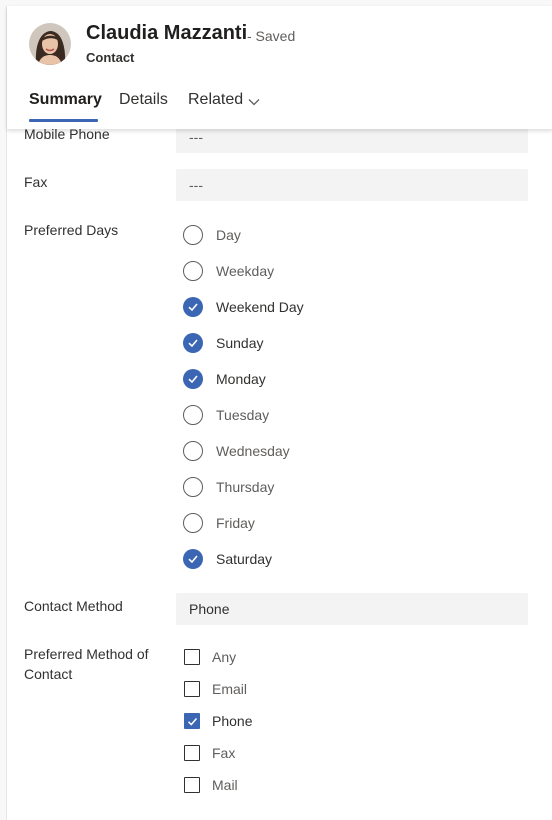  What do you see at coordinates (212, 235) in the screenshot?
I see `preferred-day-option: Day` at bounding box center [212, 235].